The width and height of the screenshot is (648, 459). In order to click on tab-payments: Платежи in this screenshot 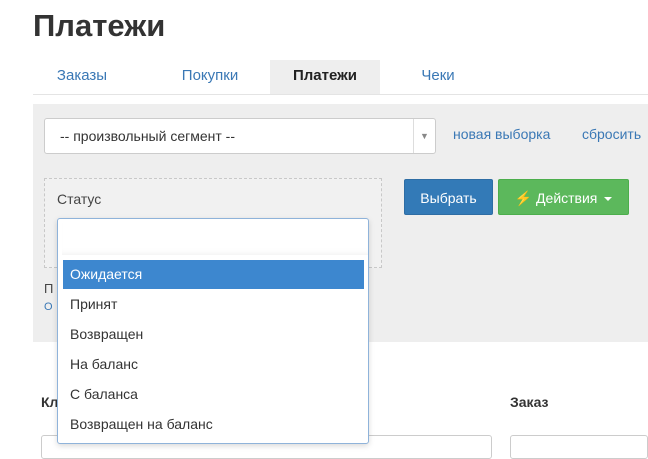, I will do `click(325, 77)`.